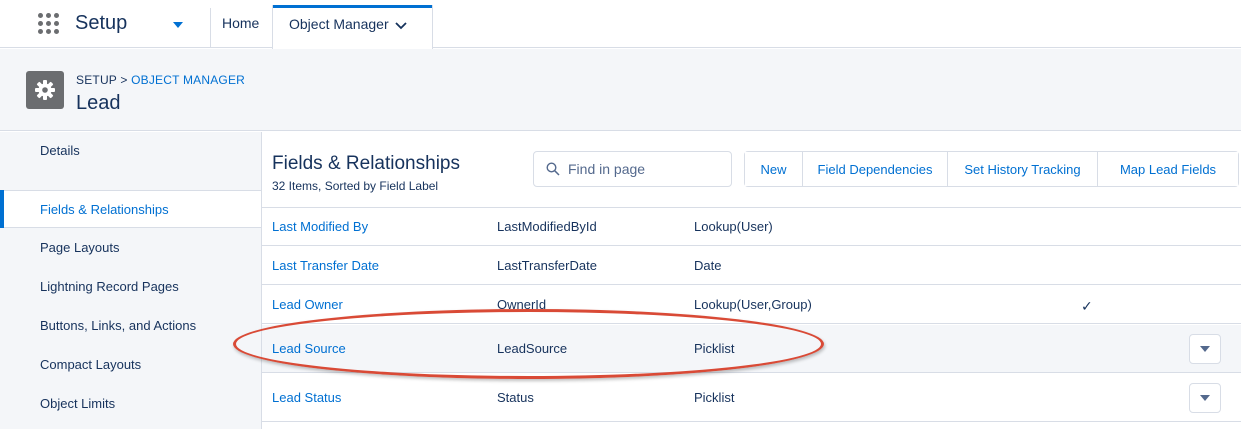 The image size is (1241, 429). What do you see at coordinates (130, 151) in the screenshot?
I see `sidebar-item-details: Details` at bounding box center [130, 151].